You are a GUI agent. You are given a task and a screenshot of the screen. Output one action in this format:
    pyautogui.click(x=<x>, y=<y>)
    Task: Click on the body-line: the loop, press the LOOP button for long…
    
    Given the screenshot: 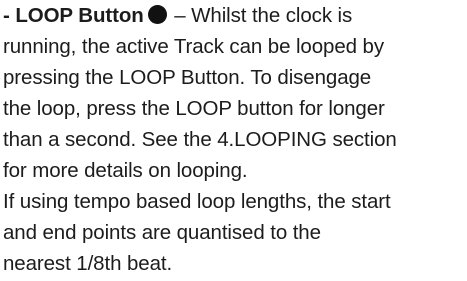 What is the action you would take?
    pyautogui.click(x=194, y=108)
    